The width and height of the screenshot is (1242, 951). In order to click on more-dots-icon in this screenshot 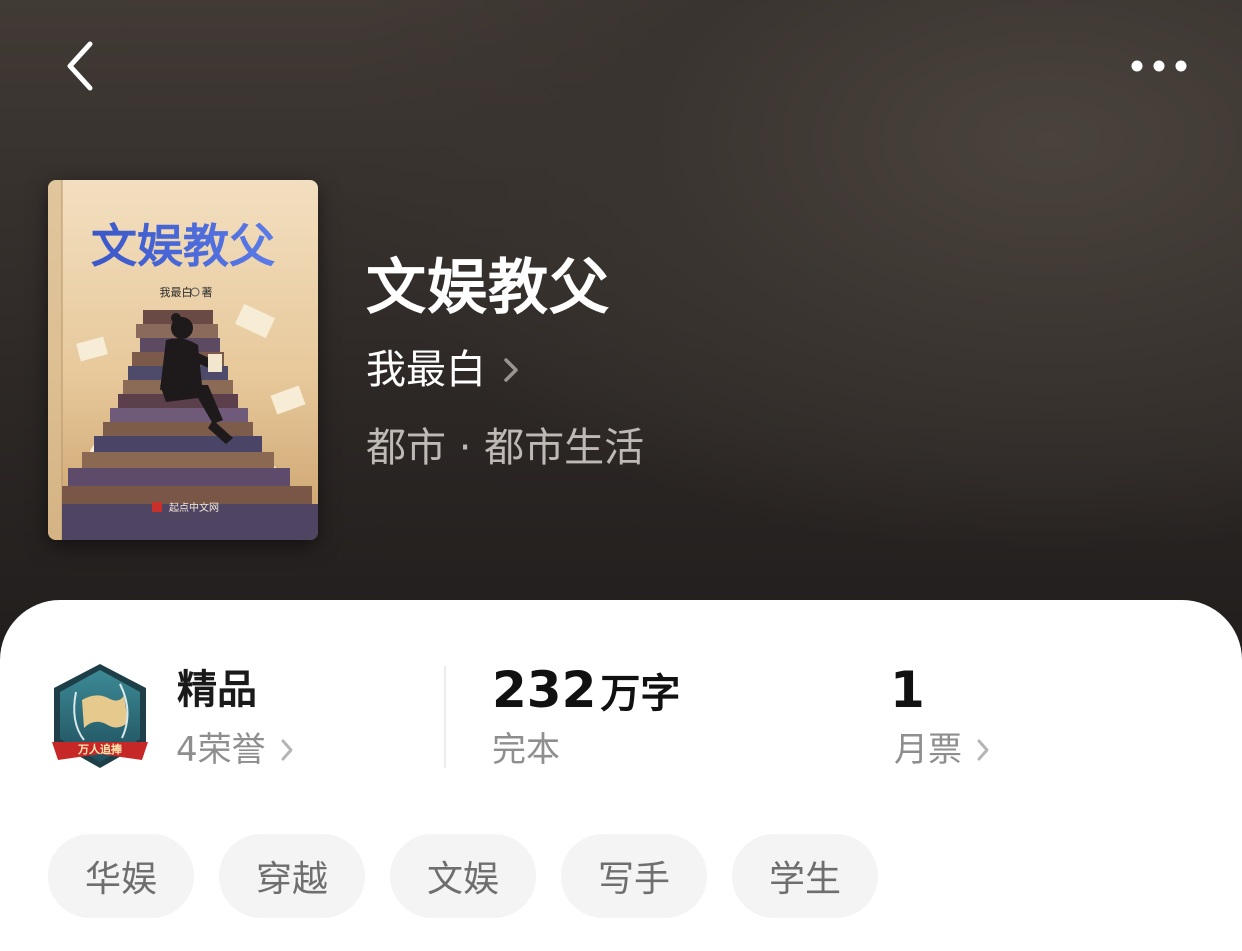, I will do `click(1159, 66)`.